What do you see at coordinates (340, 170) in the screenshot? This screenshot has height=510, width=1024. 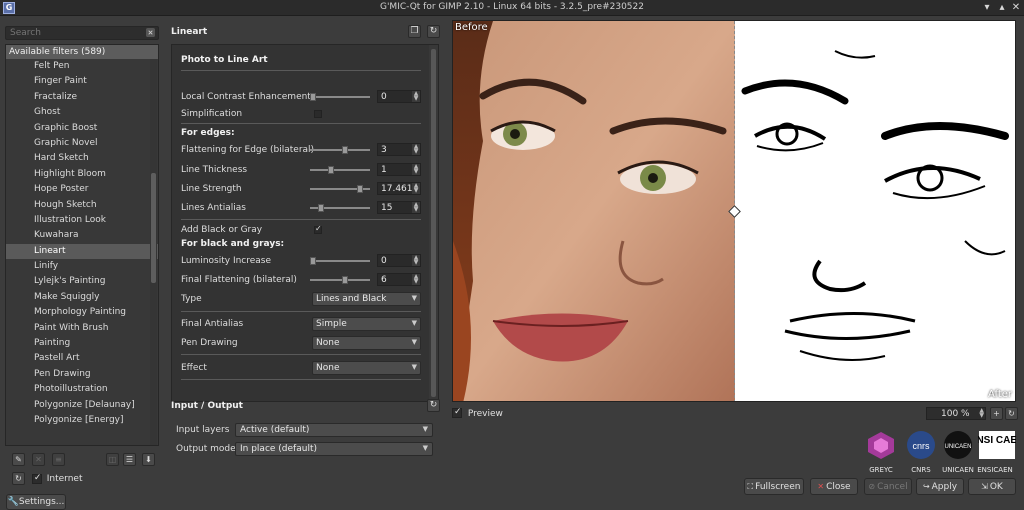 I see `line-thickness-slider` at bounding box center [340, 170].